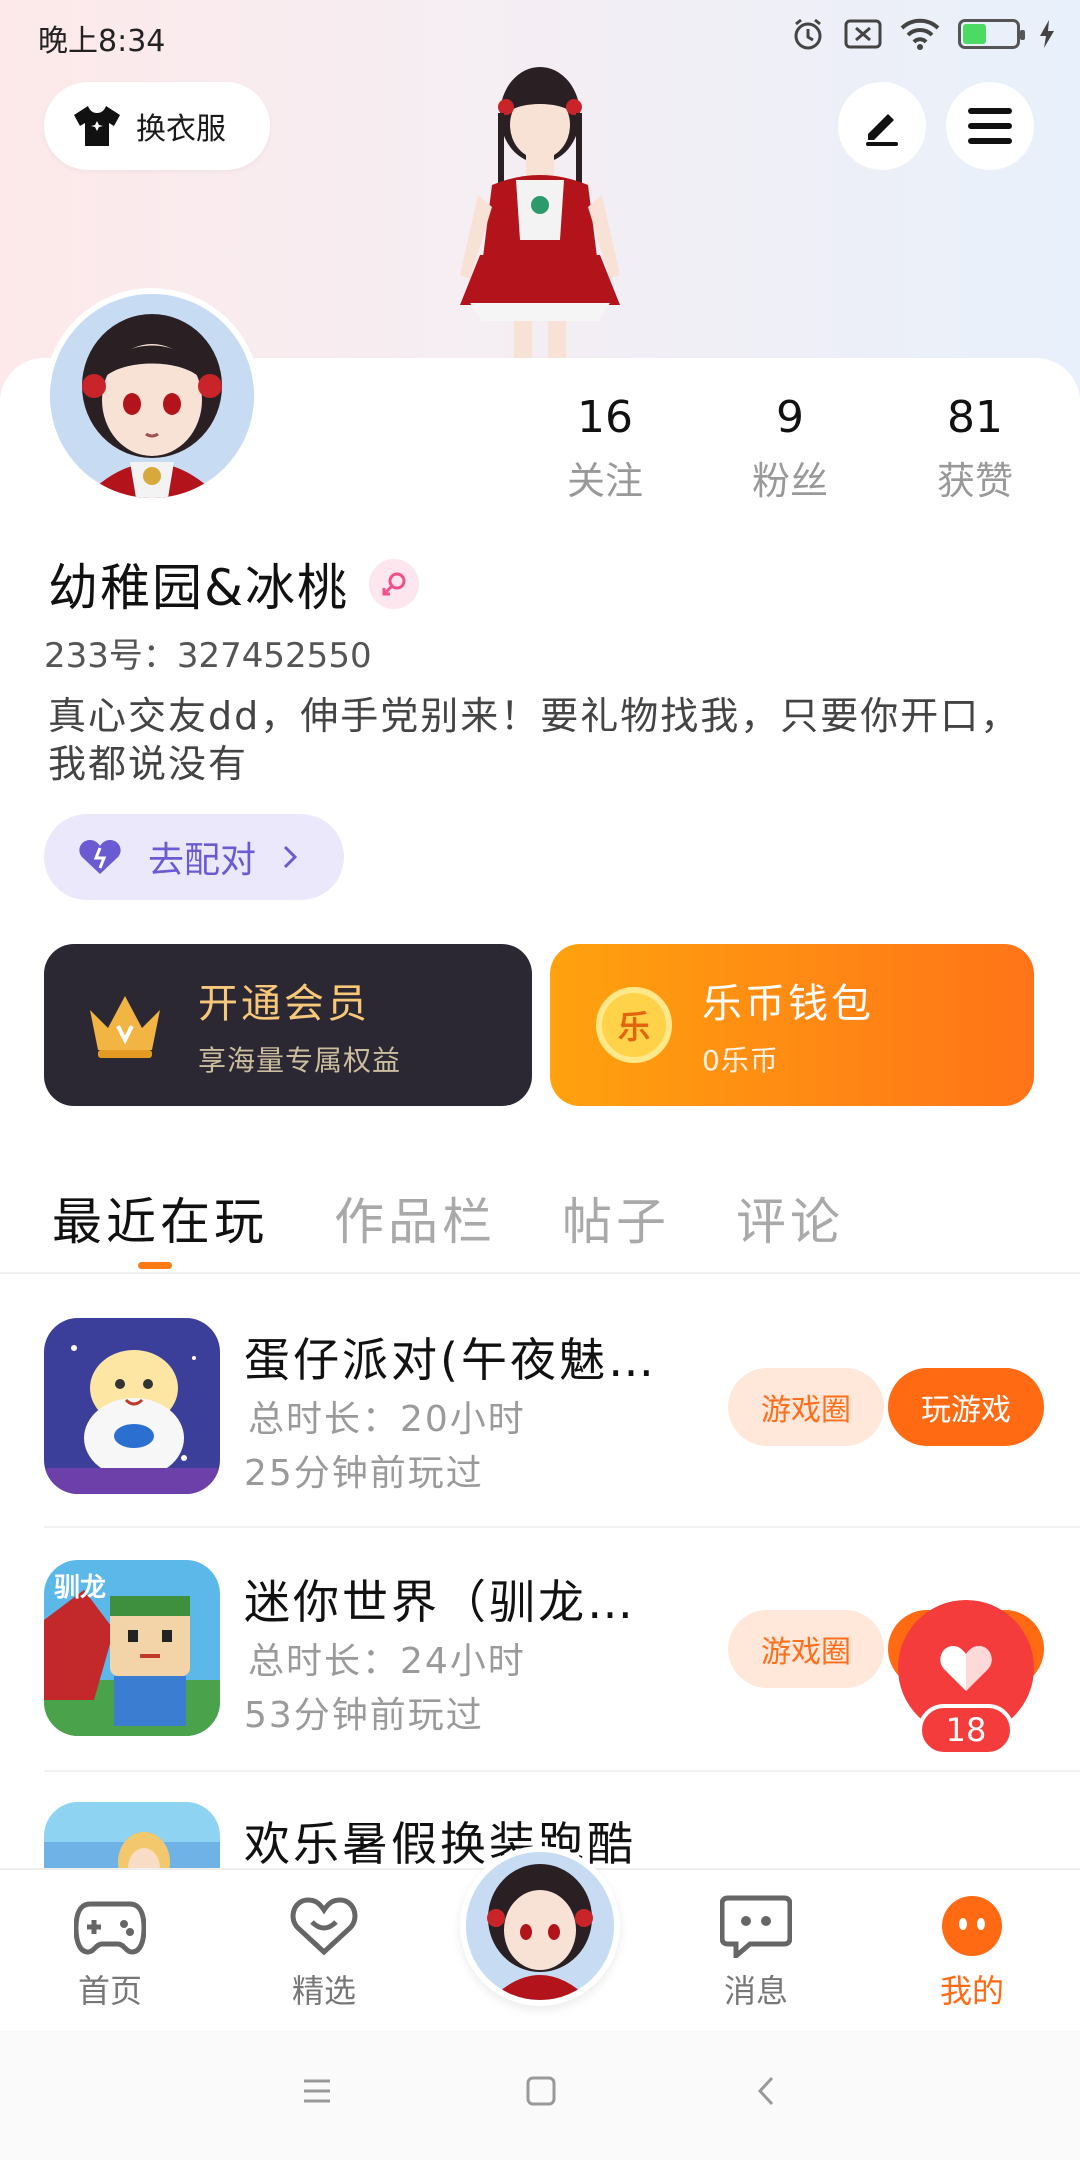  I want to click on nav-home: 首页, so click(110, 1953).